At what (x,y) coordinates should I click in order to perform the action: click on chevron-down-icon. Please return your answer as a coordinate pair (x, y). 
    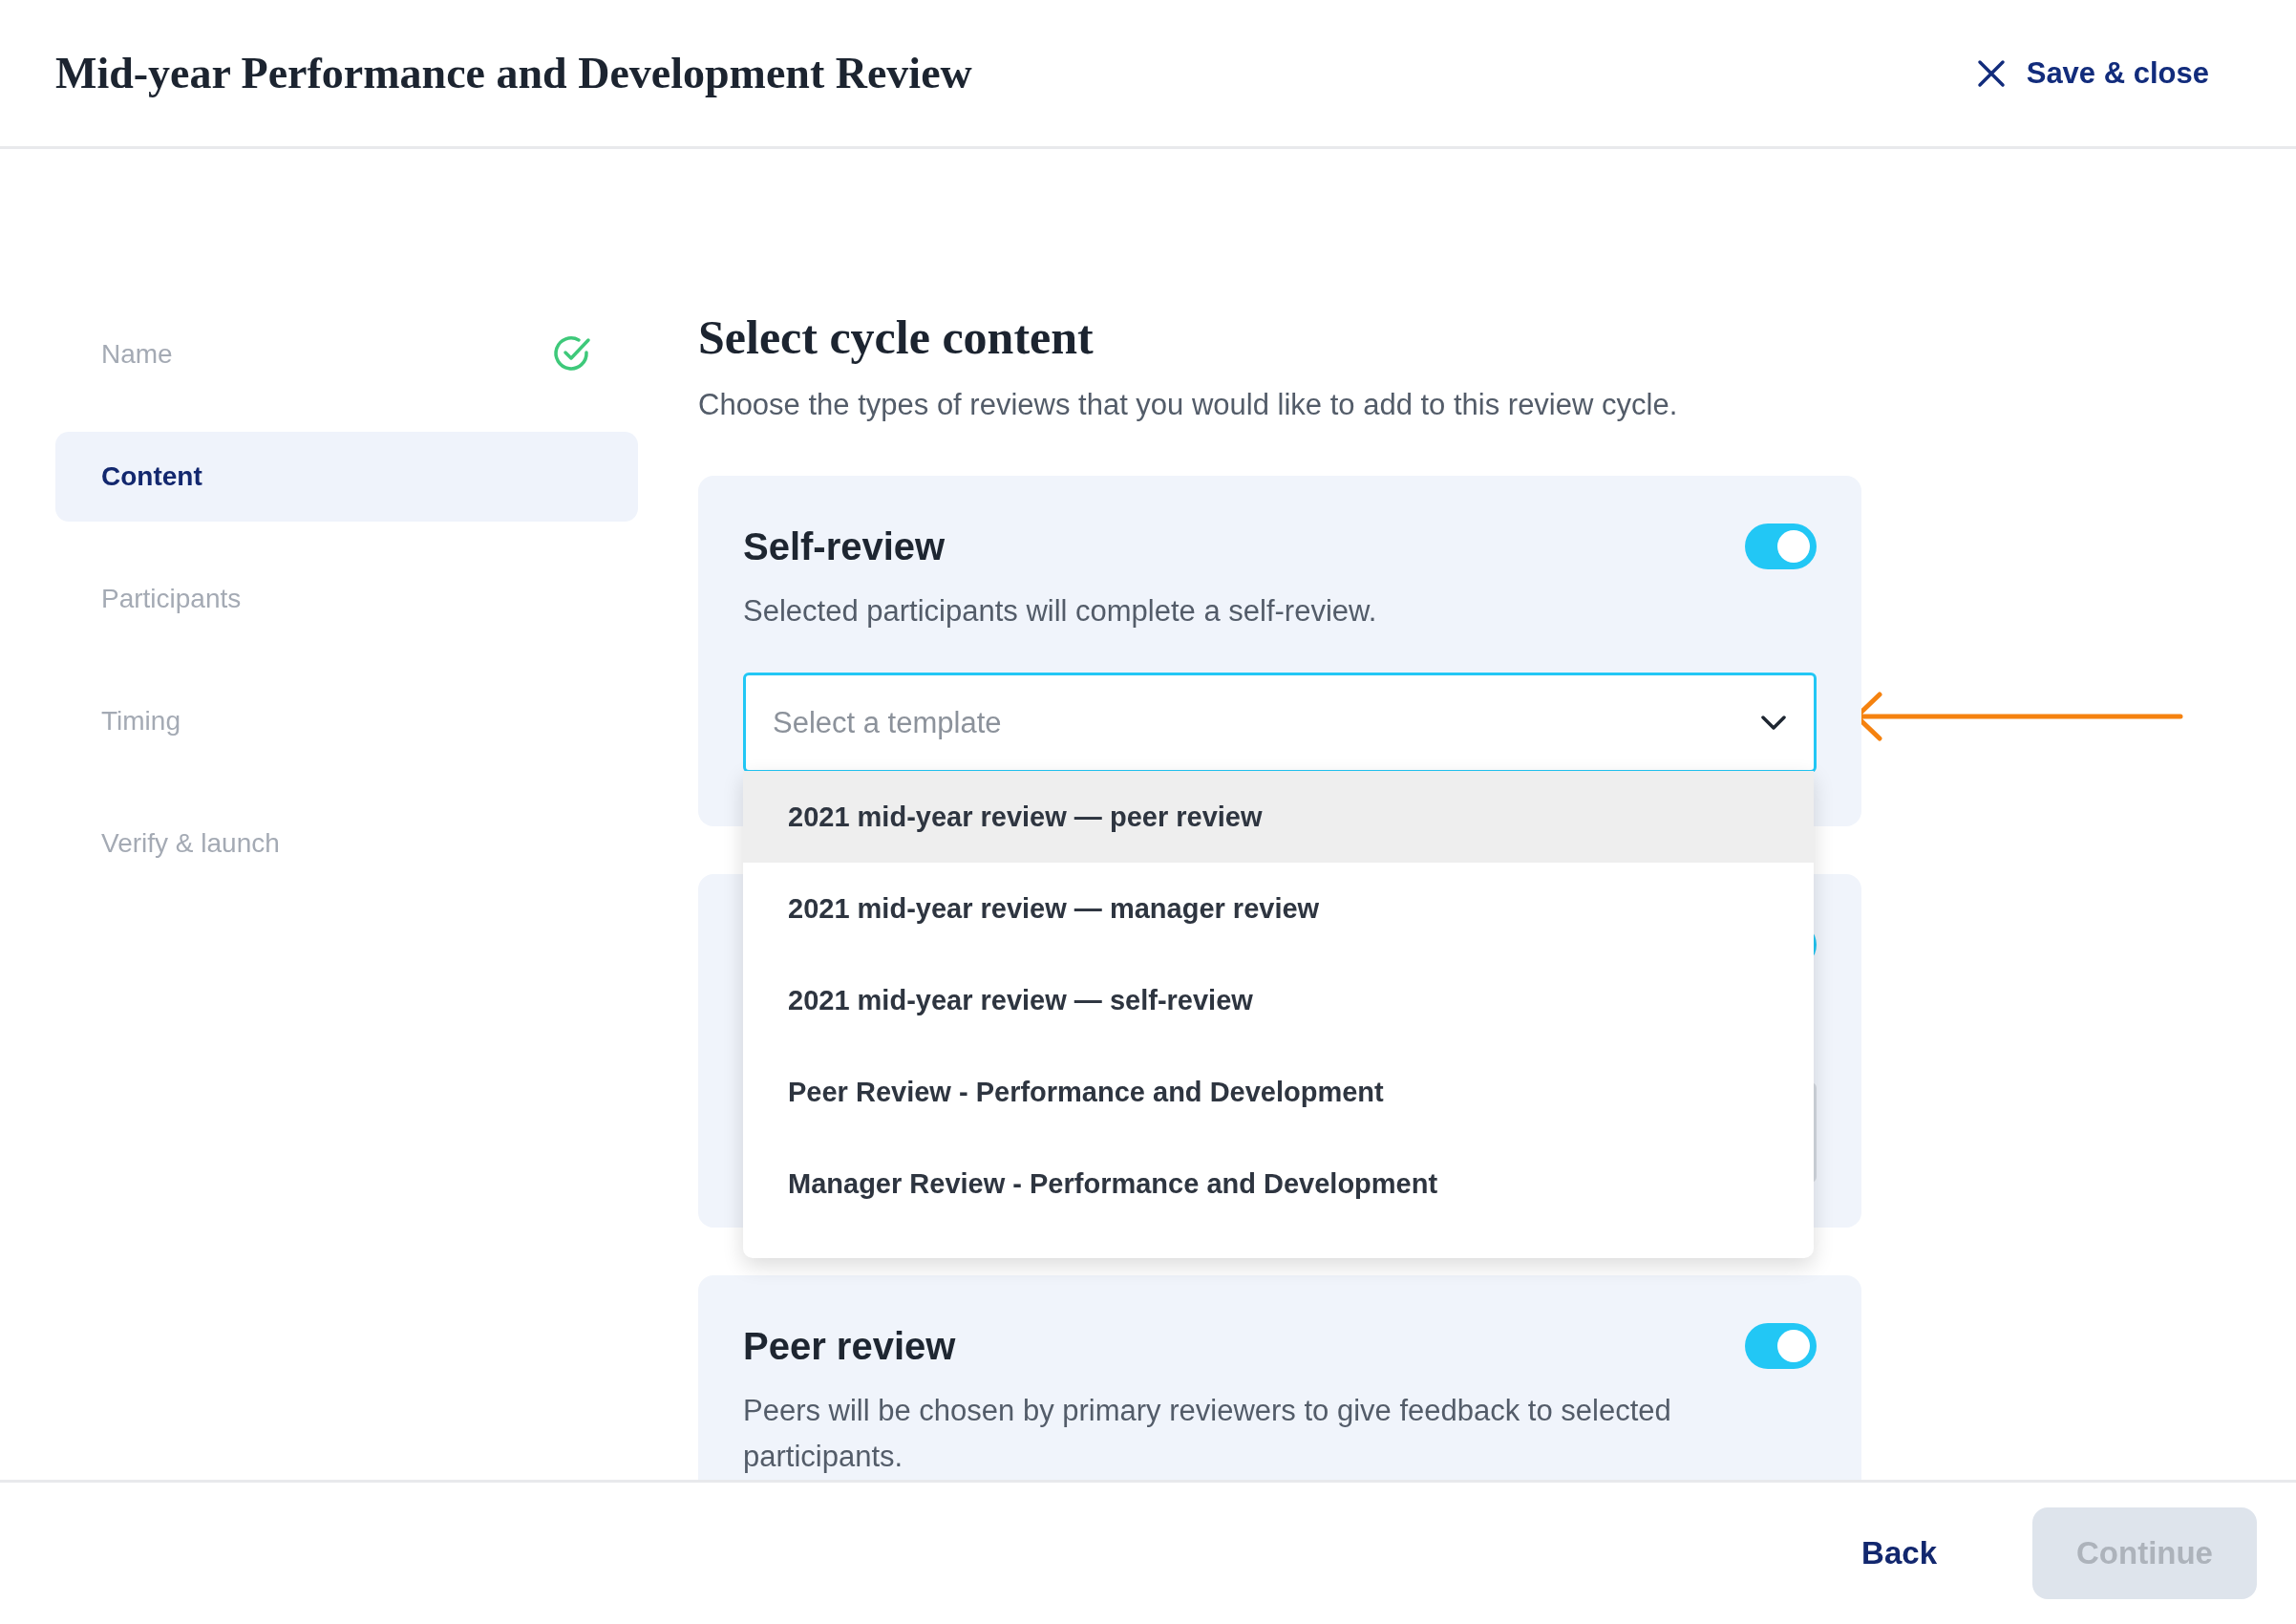
    Looking at the image, I should click on (1773, 723).